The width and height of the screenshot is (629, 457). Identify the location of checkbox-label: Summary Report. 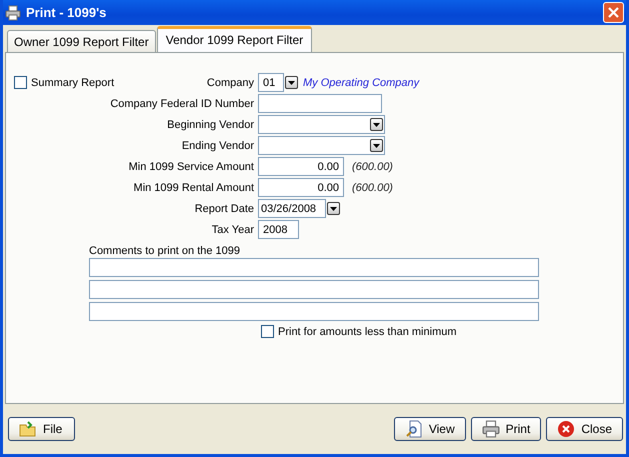
(72, 82).